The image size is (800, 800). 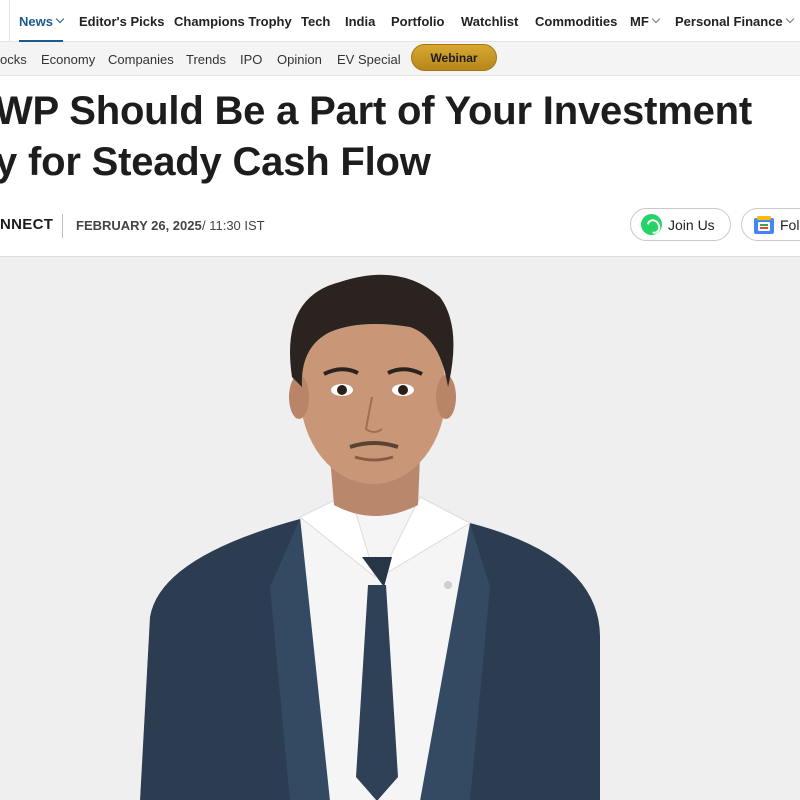 I want to click on subnav-item-stocks: ocks, so click(x=13, y=59).